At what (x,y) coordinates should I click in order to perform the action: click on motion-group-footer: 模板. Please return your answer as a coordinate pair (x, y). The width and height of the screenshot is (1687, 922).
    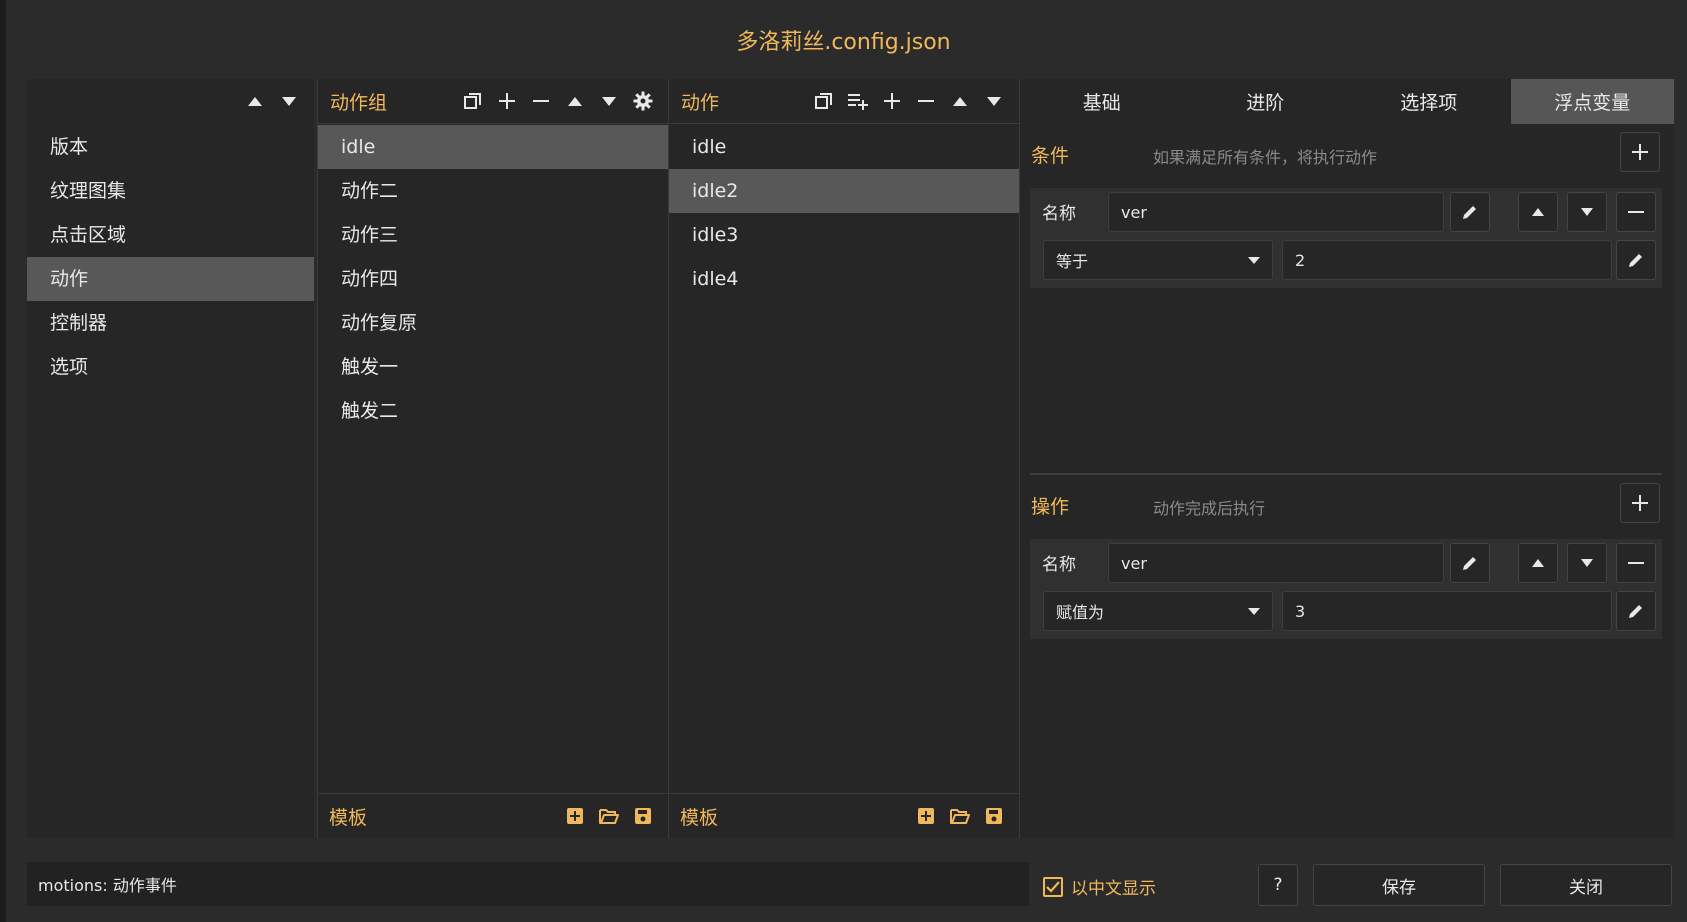
    Looking at the image, I should click on (493, 815).